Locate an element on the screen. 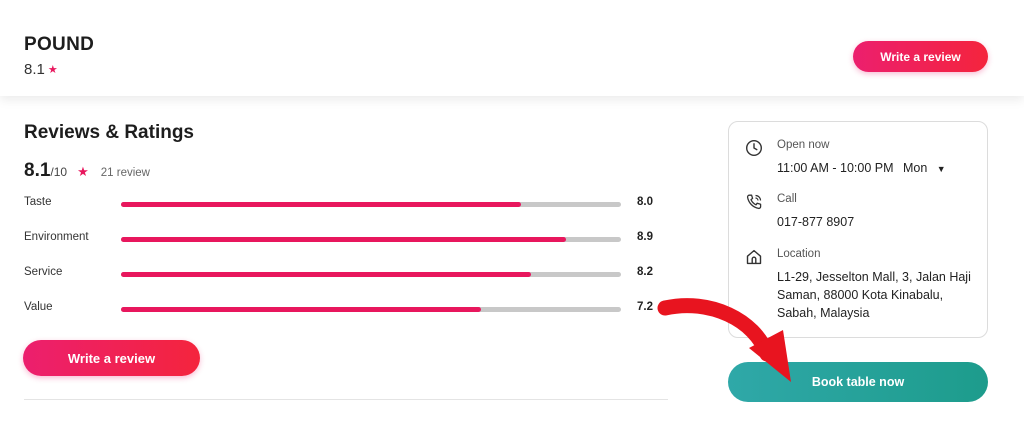 This screenshot has width=1024, height=445. caret-down-icon: ▼ is located at coordinates (941, 169).